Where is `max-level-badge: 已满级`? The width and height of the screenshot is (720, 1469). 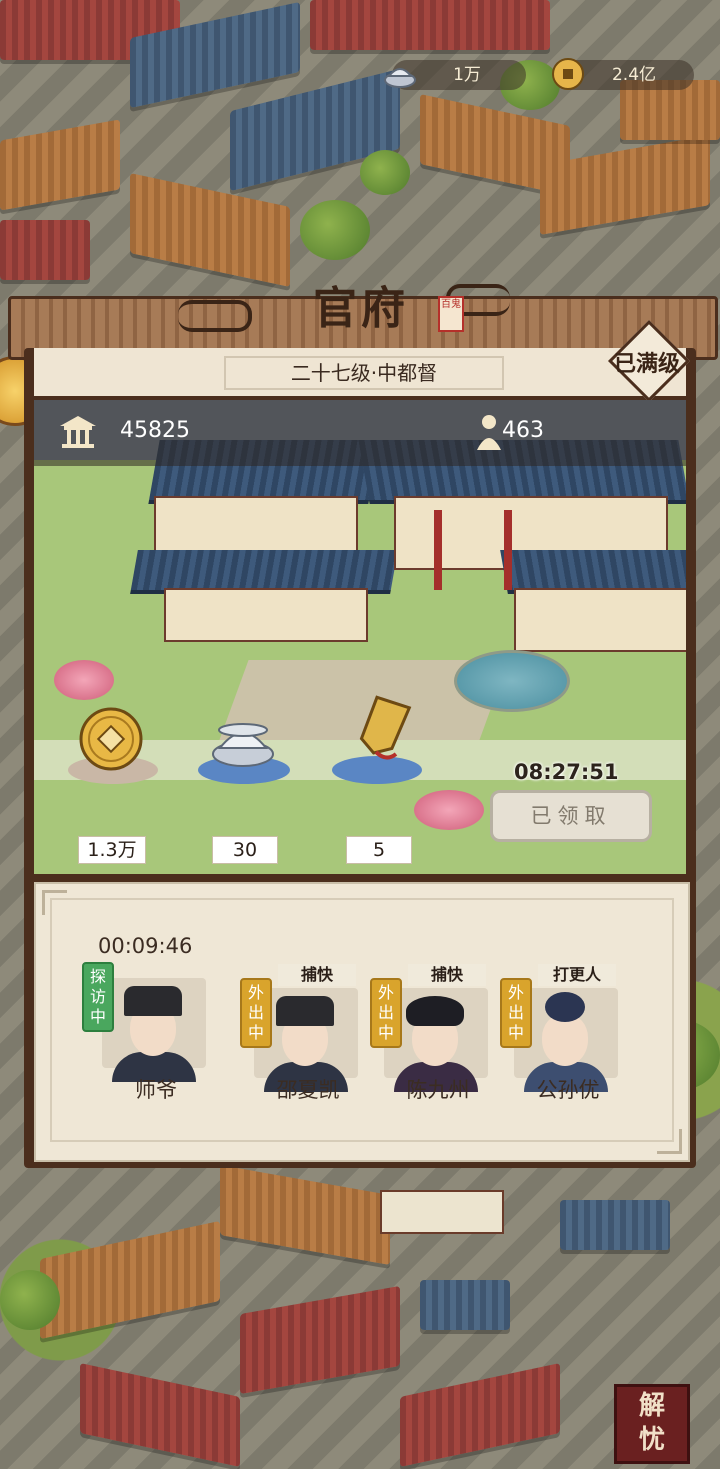 max-level-badge: 已满级 is located at coordinates (647, 361).